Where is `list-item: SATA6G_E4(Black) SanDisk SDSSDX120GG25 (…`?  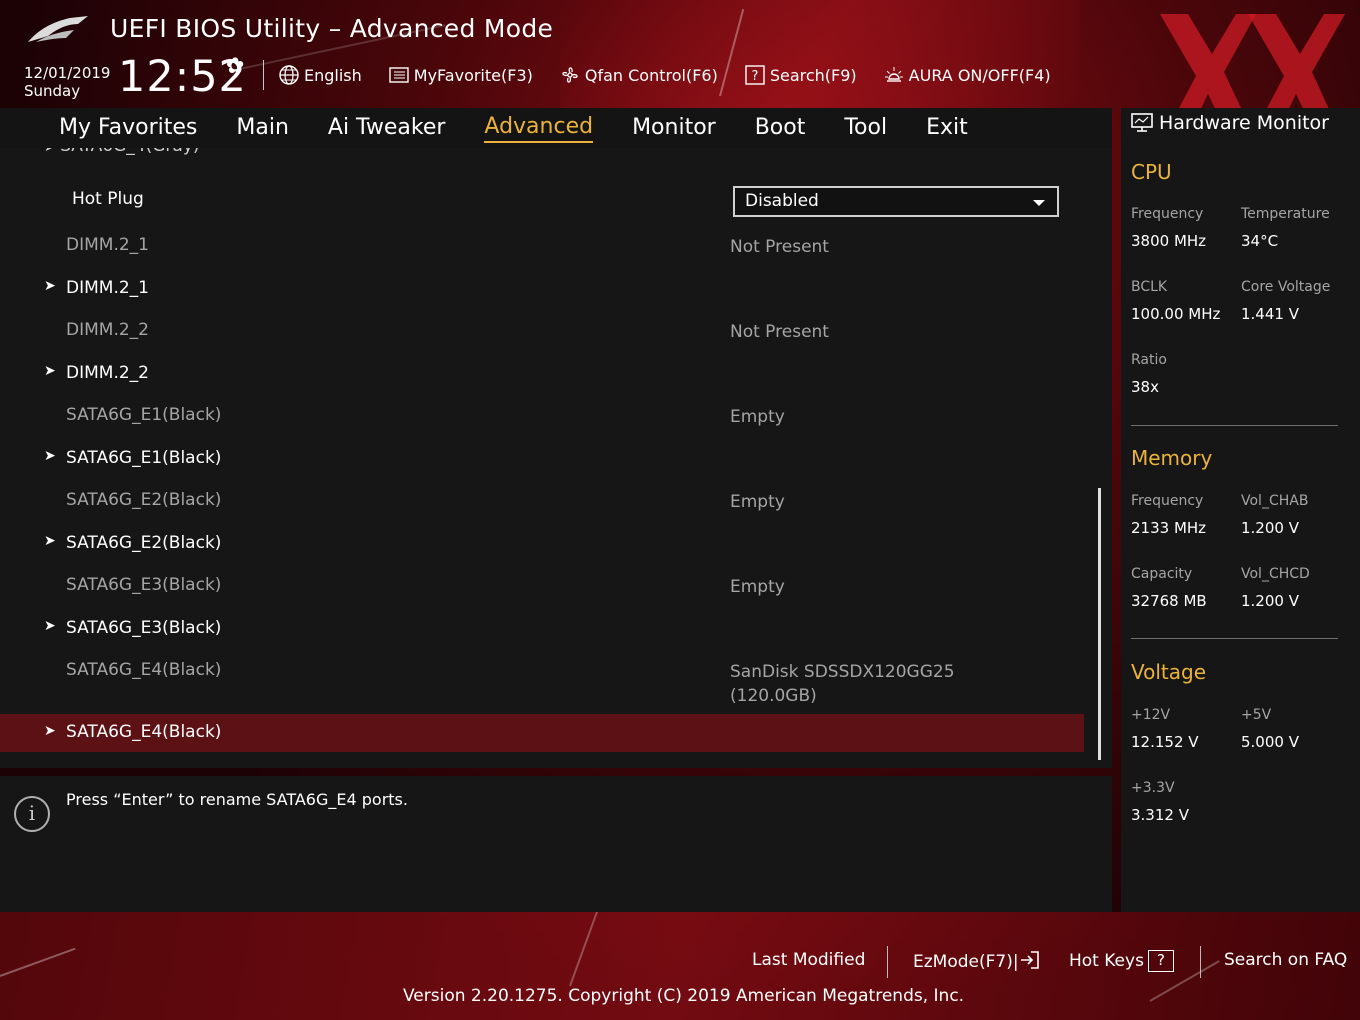
list-item: SATA6G_E4(Black) SanDisk SDSSDX120GG25 (… is located at coordinates (542, 681).